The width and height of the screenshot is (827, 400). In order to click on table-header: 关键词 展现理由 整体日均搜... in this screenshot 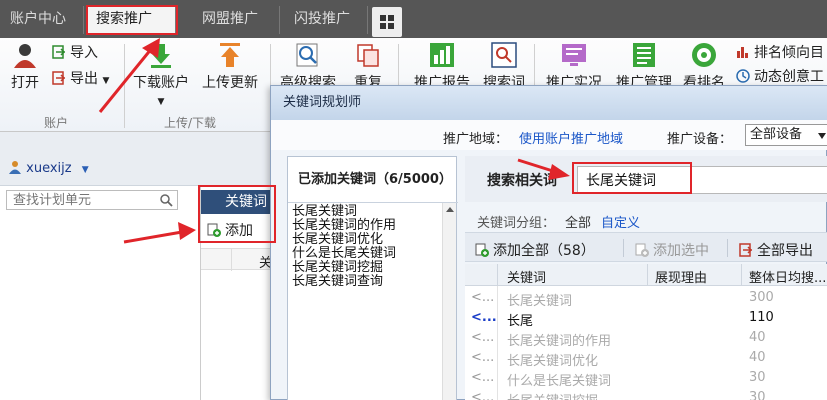, I will do `click(646, 275)`.